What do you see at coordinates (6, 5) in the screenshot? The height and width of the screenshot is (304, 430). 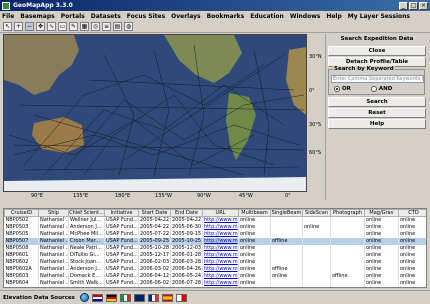 I see `app-icon` at bounding box center [6, 5].